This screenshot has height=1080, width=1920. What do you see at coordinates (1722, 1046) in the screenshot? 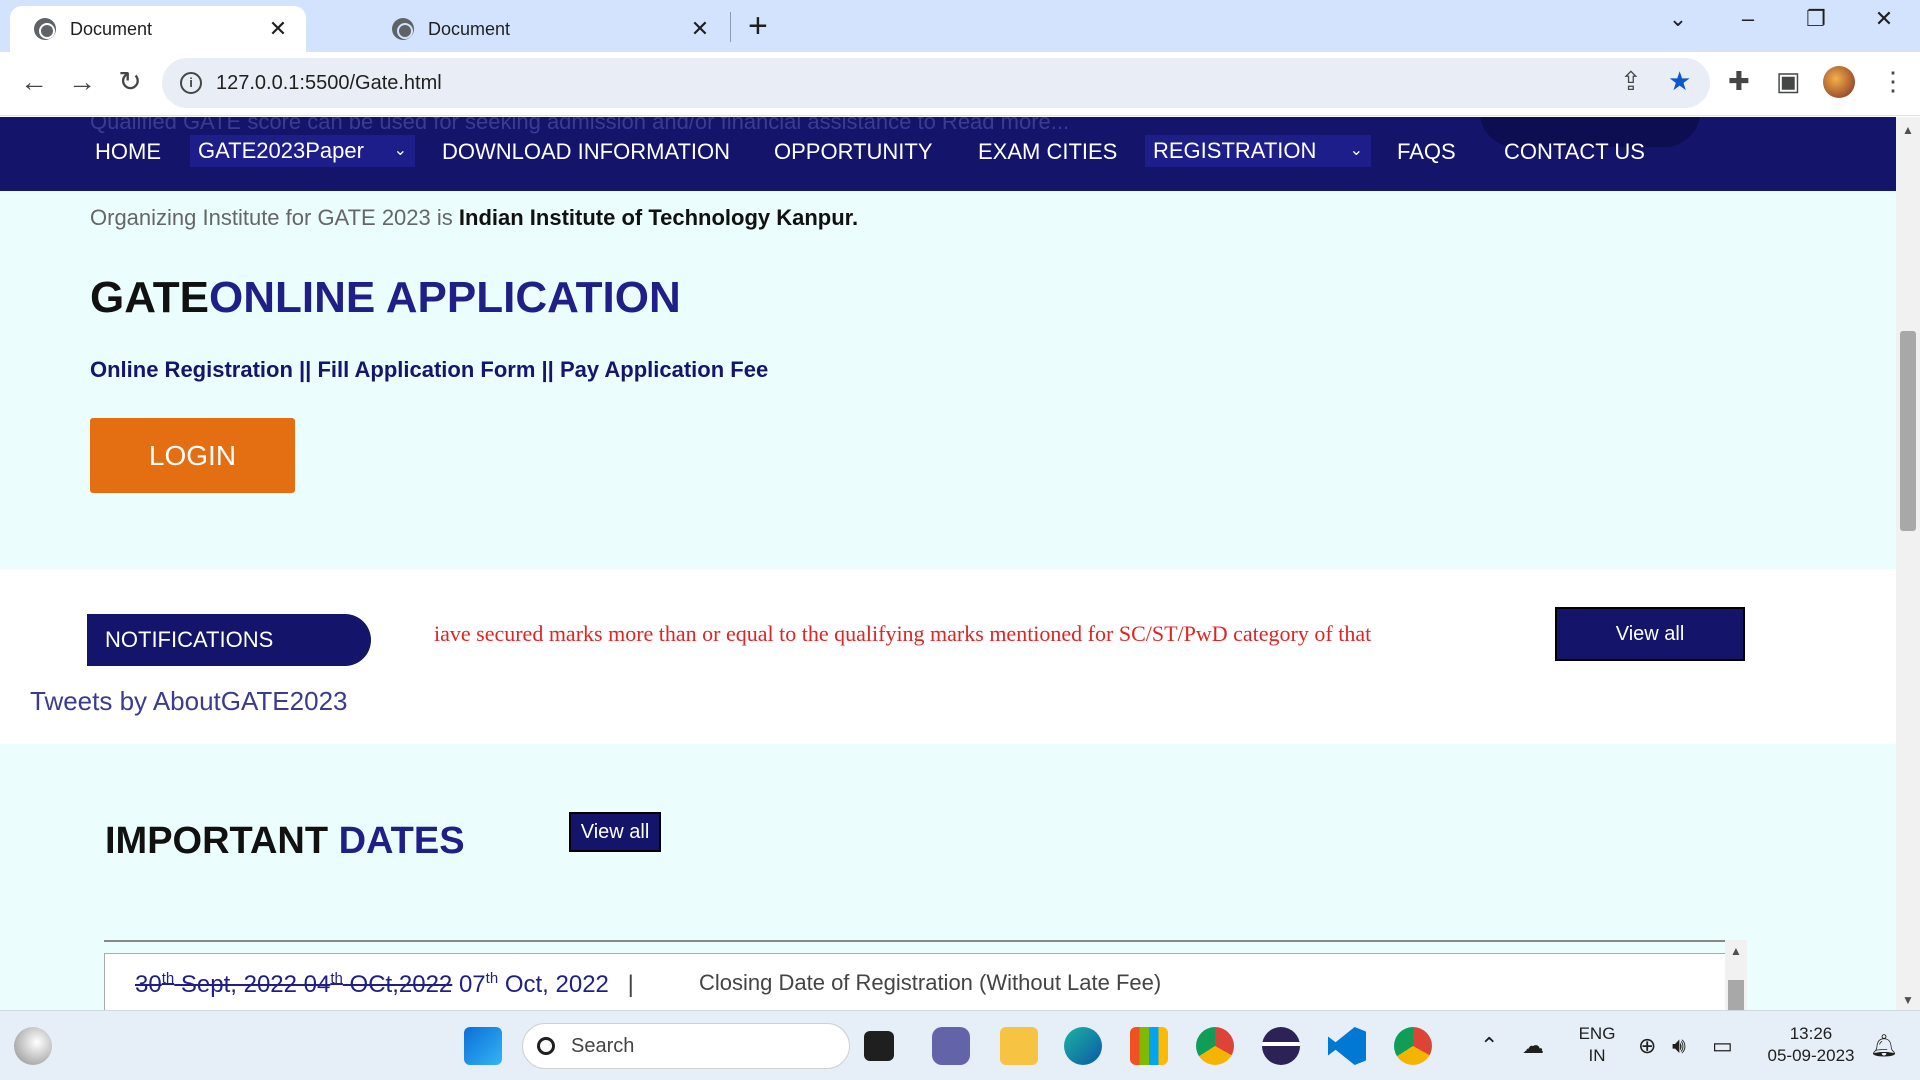
I see `battery-icon: ▭` at bounding box center [1722, 1046].